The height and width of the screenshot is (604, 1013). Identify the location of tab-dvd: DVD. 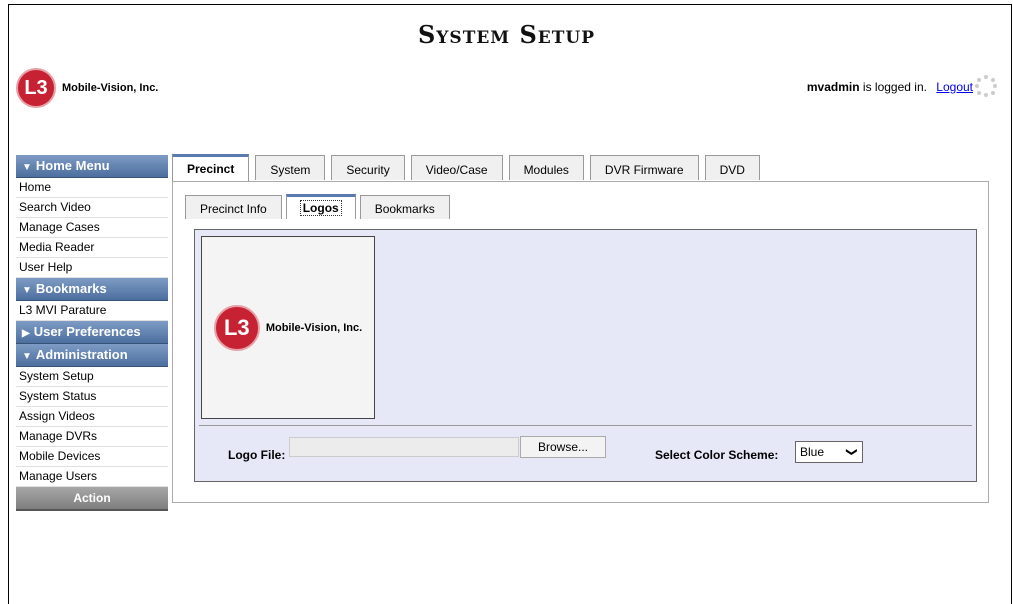
(732, 167).